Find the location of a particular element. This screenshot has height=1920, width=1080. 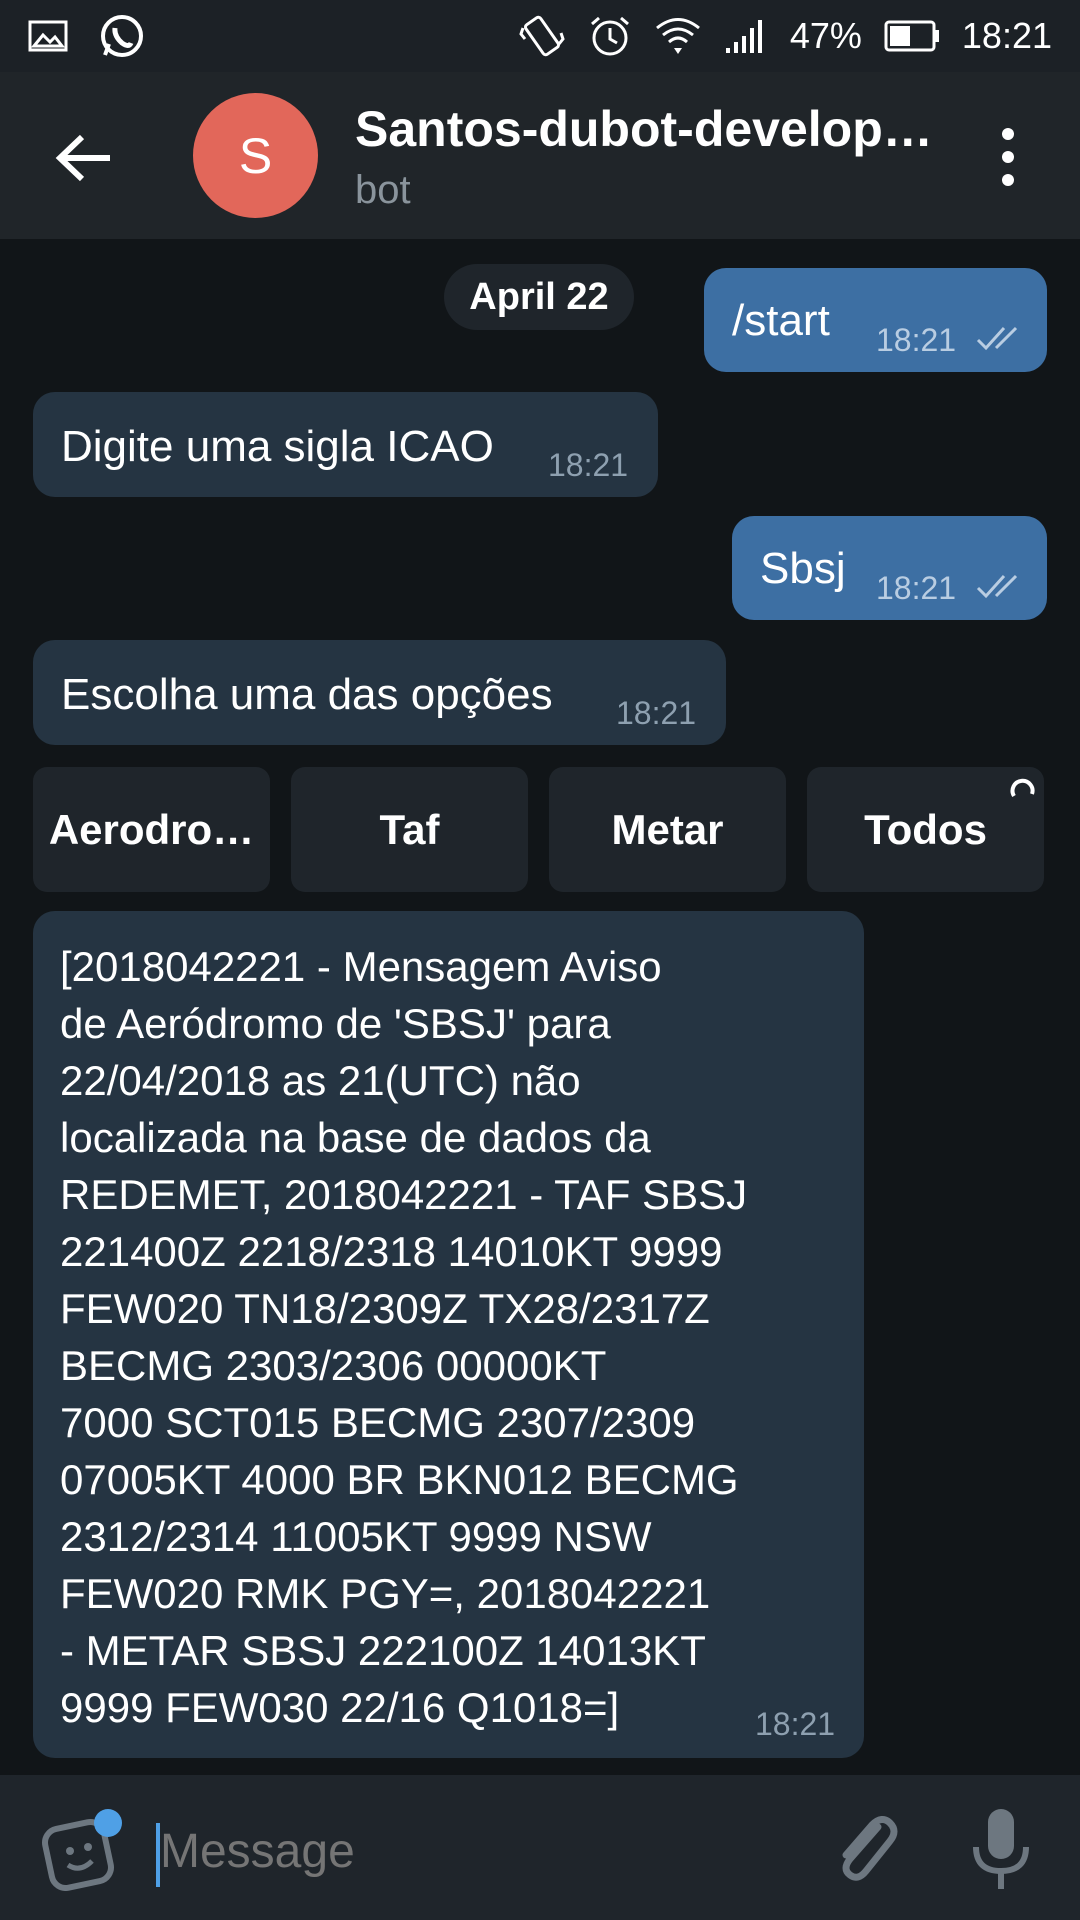

chat-subtitle: bot is located at coordinates (383, 190).